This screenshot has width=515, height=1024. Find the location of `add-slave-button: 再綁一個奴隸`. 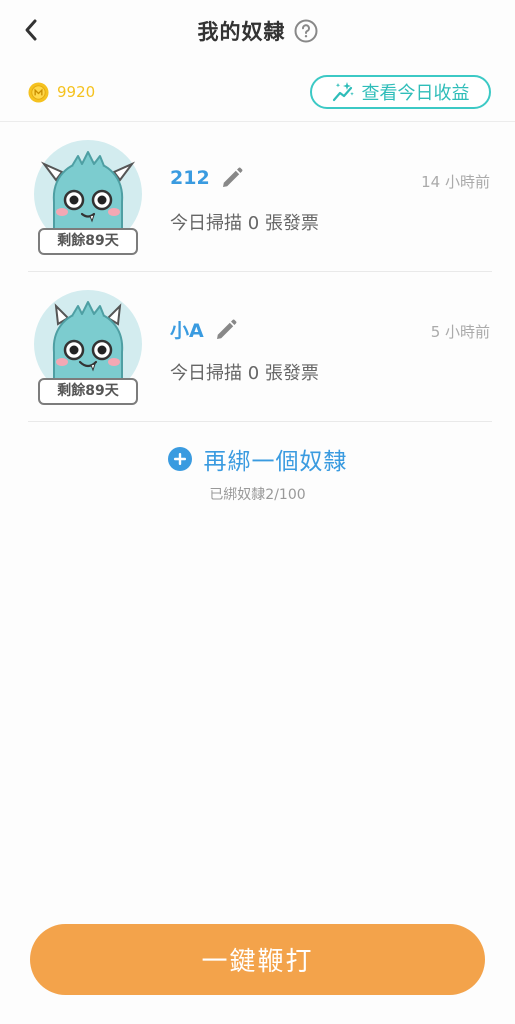

add-slave-button: 再綁一個奴隸 is located at coordinates (257, 459).